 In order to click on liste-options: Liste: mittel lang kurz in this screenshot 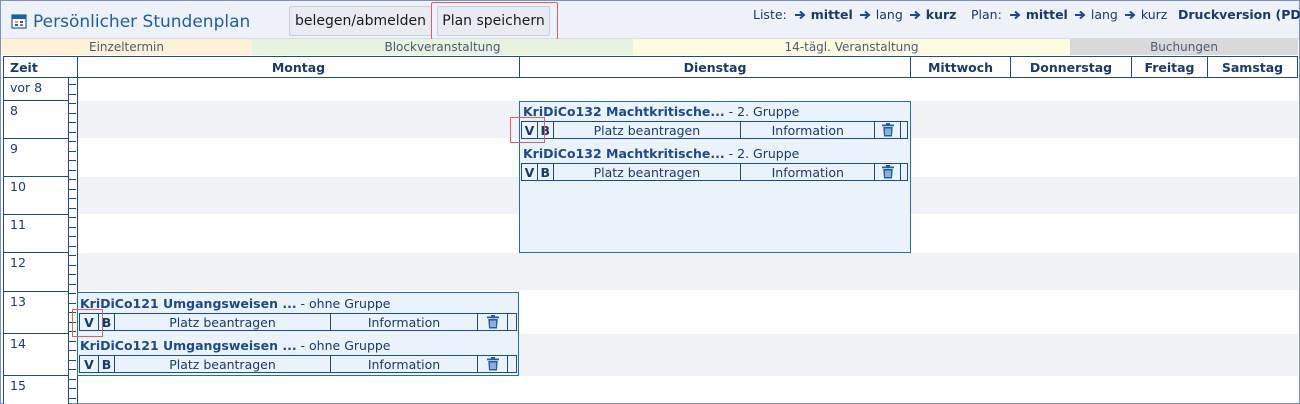, I will do `click(858, 14)`.